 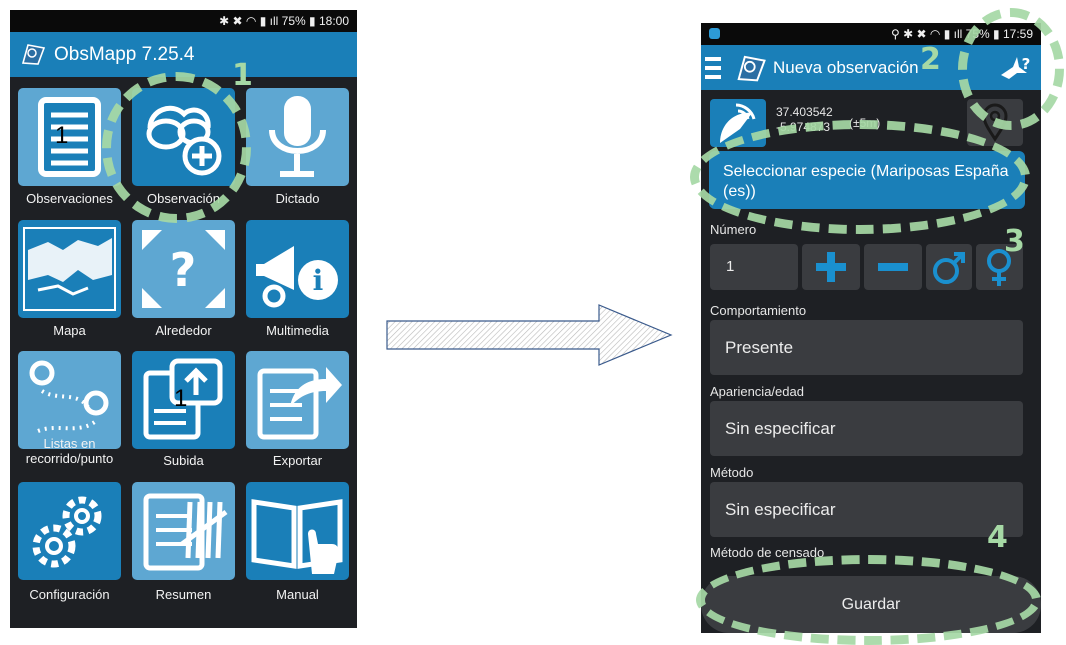 I want to click on tile-label: Configuración, so click(x=69, y=594).